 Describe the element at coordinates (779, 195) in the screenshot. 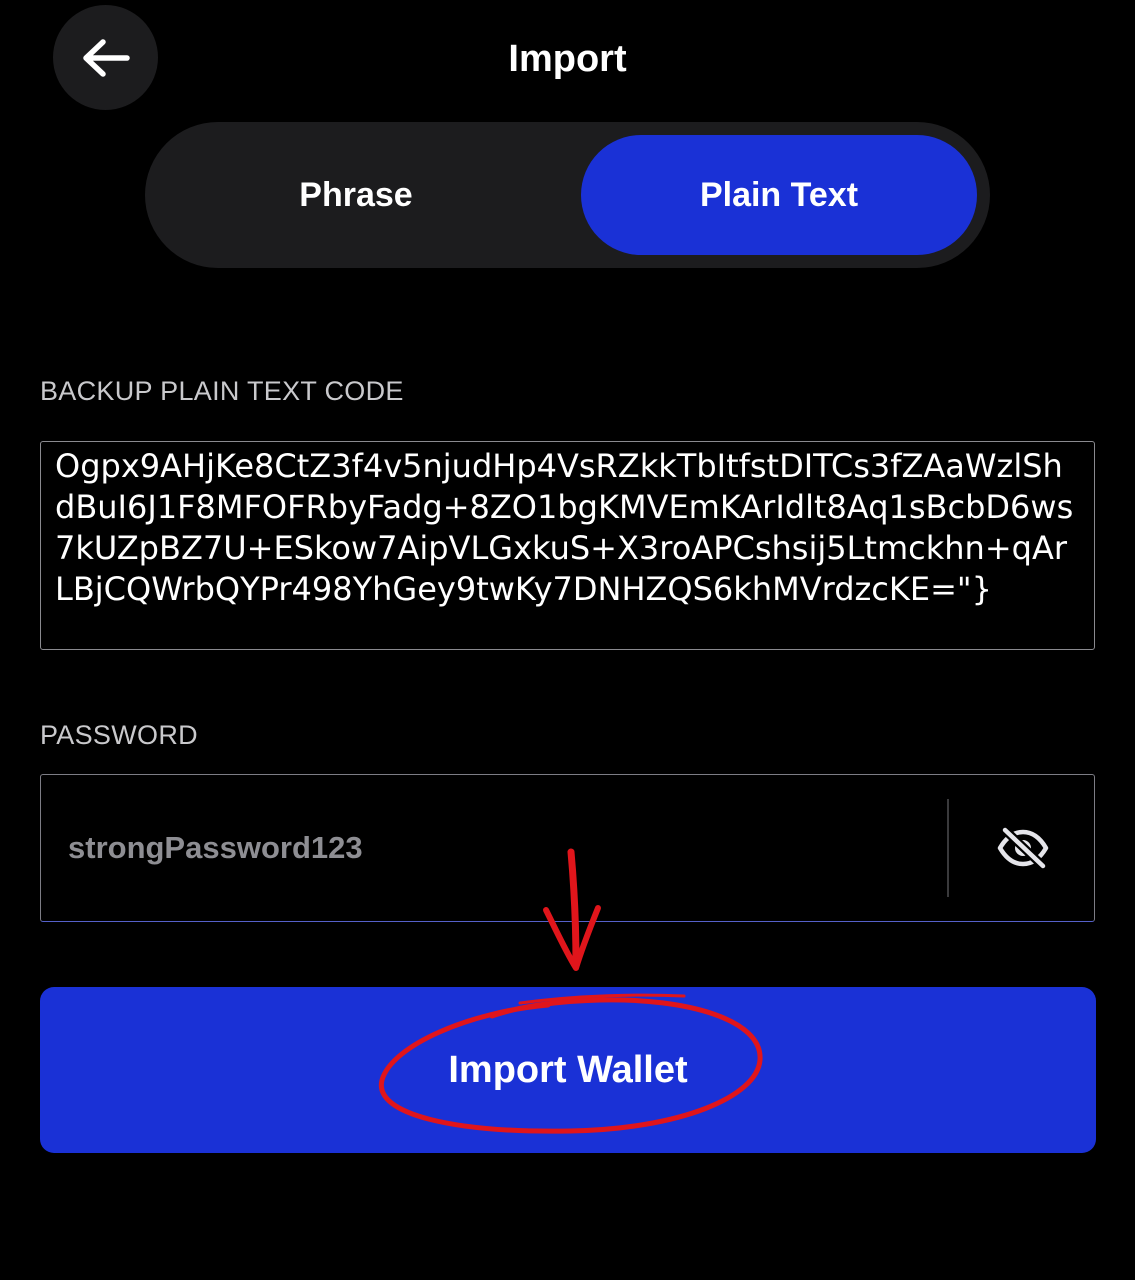

I see `tab-plain-text: Plain Text` at that location.